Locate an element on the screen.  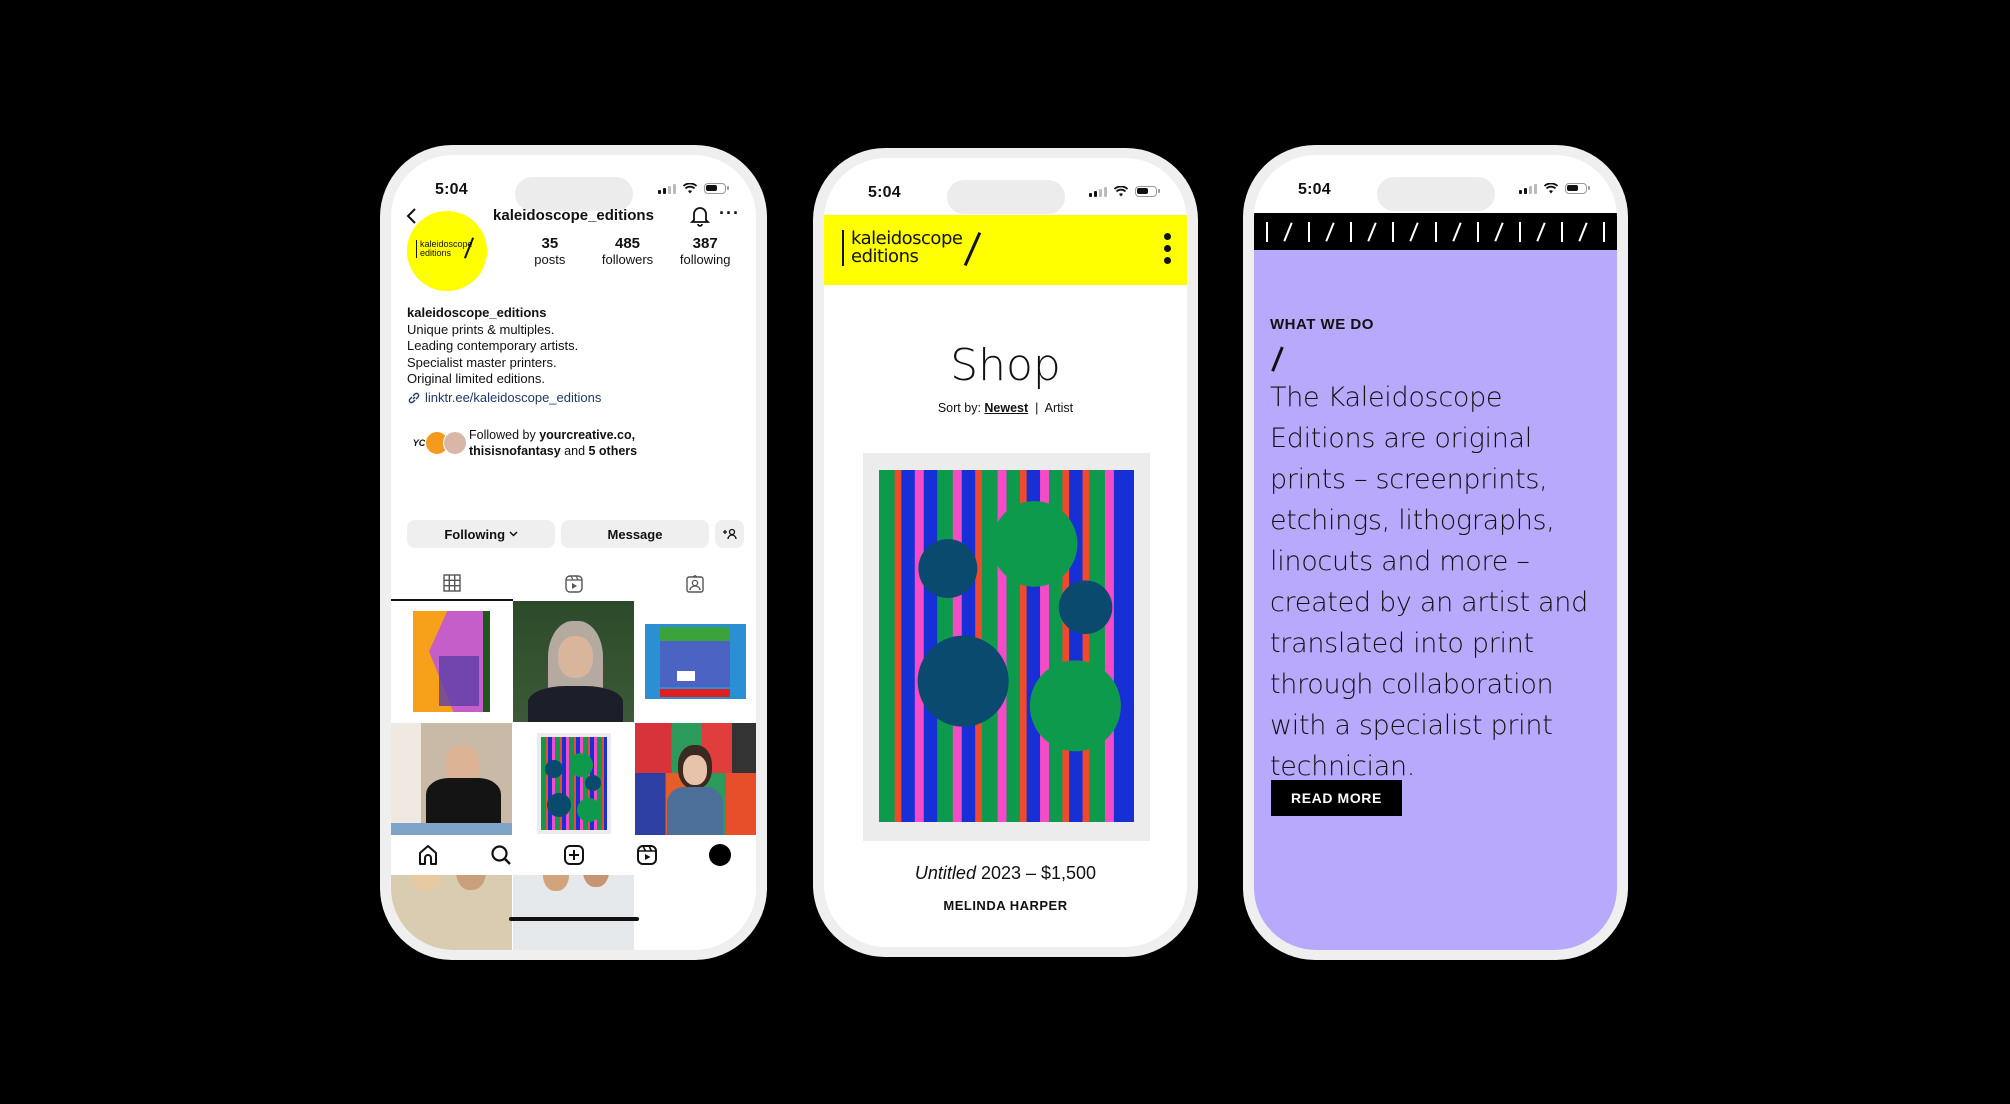
bell-icon is located at coordinates (700, 216).